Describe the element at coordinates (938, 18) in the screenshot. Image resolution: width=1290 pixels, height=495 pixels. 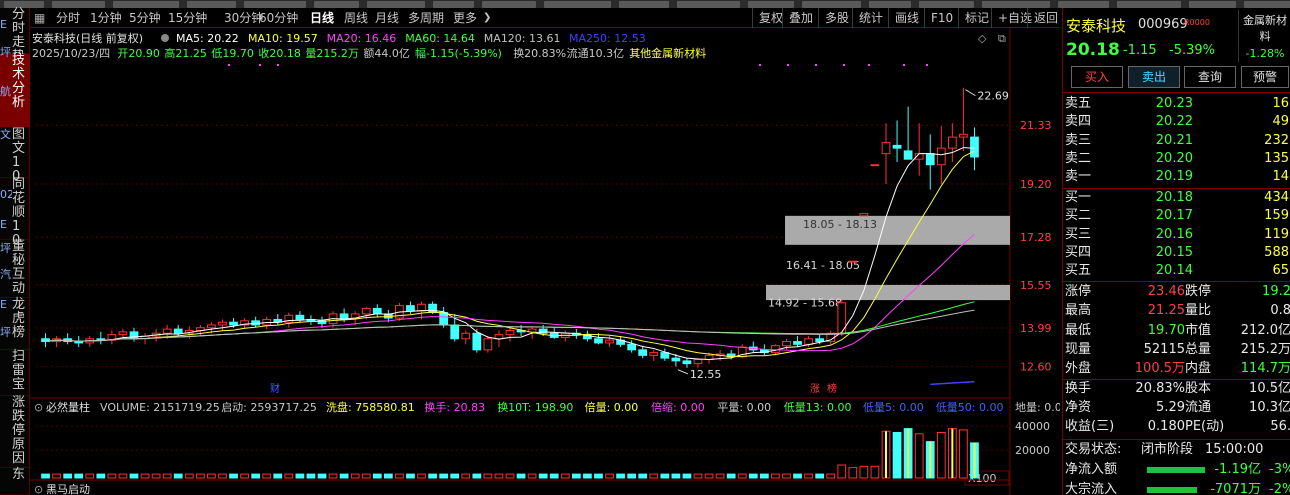
I see `toolbar-right-5: F10` at that location.